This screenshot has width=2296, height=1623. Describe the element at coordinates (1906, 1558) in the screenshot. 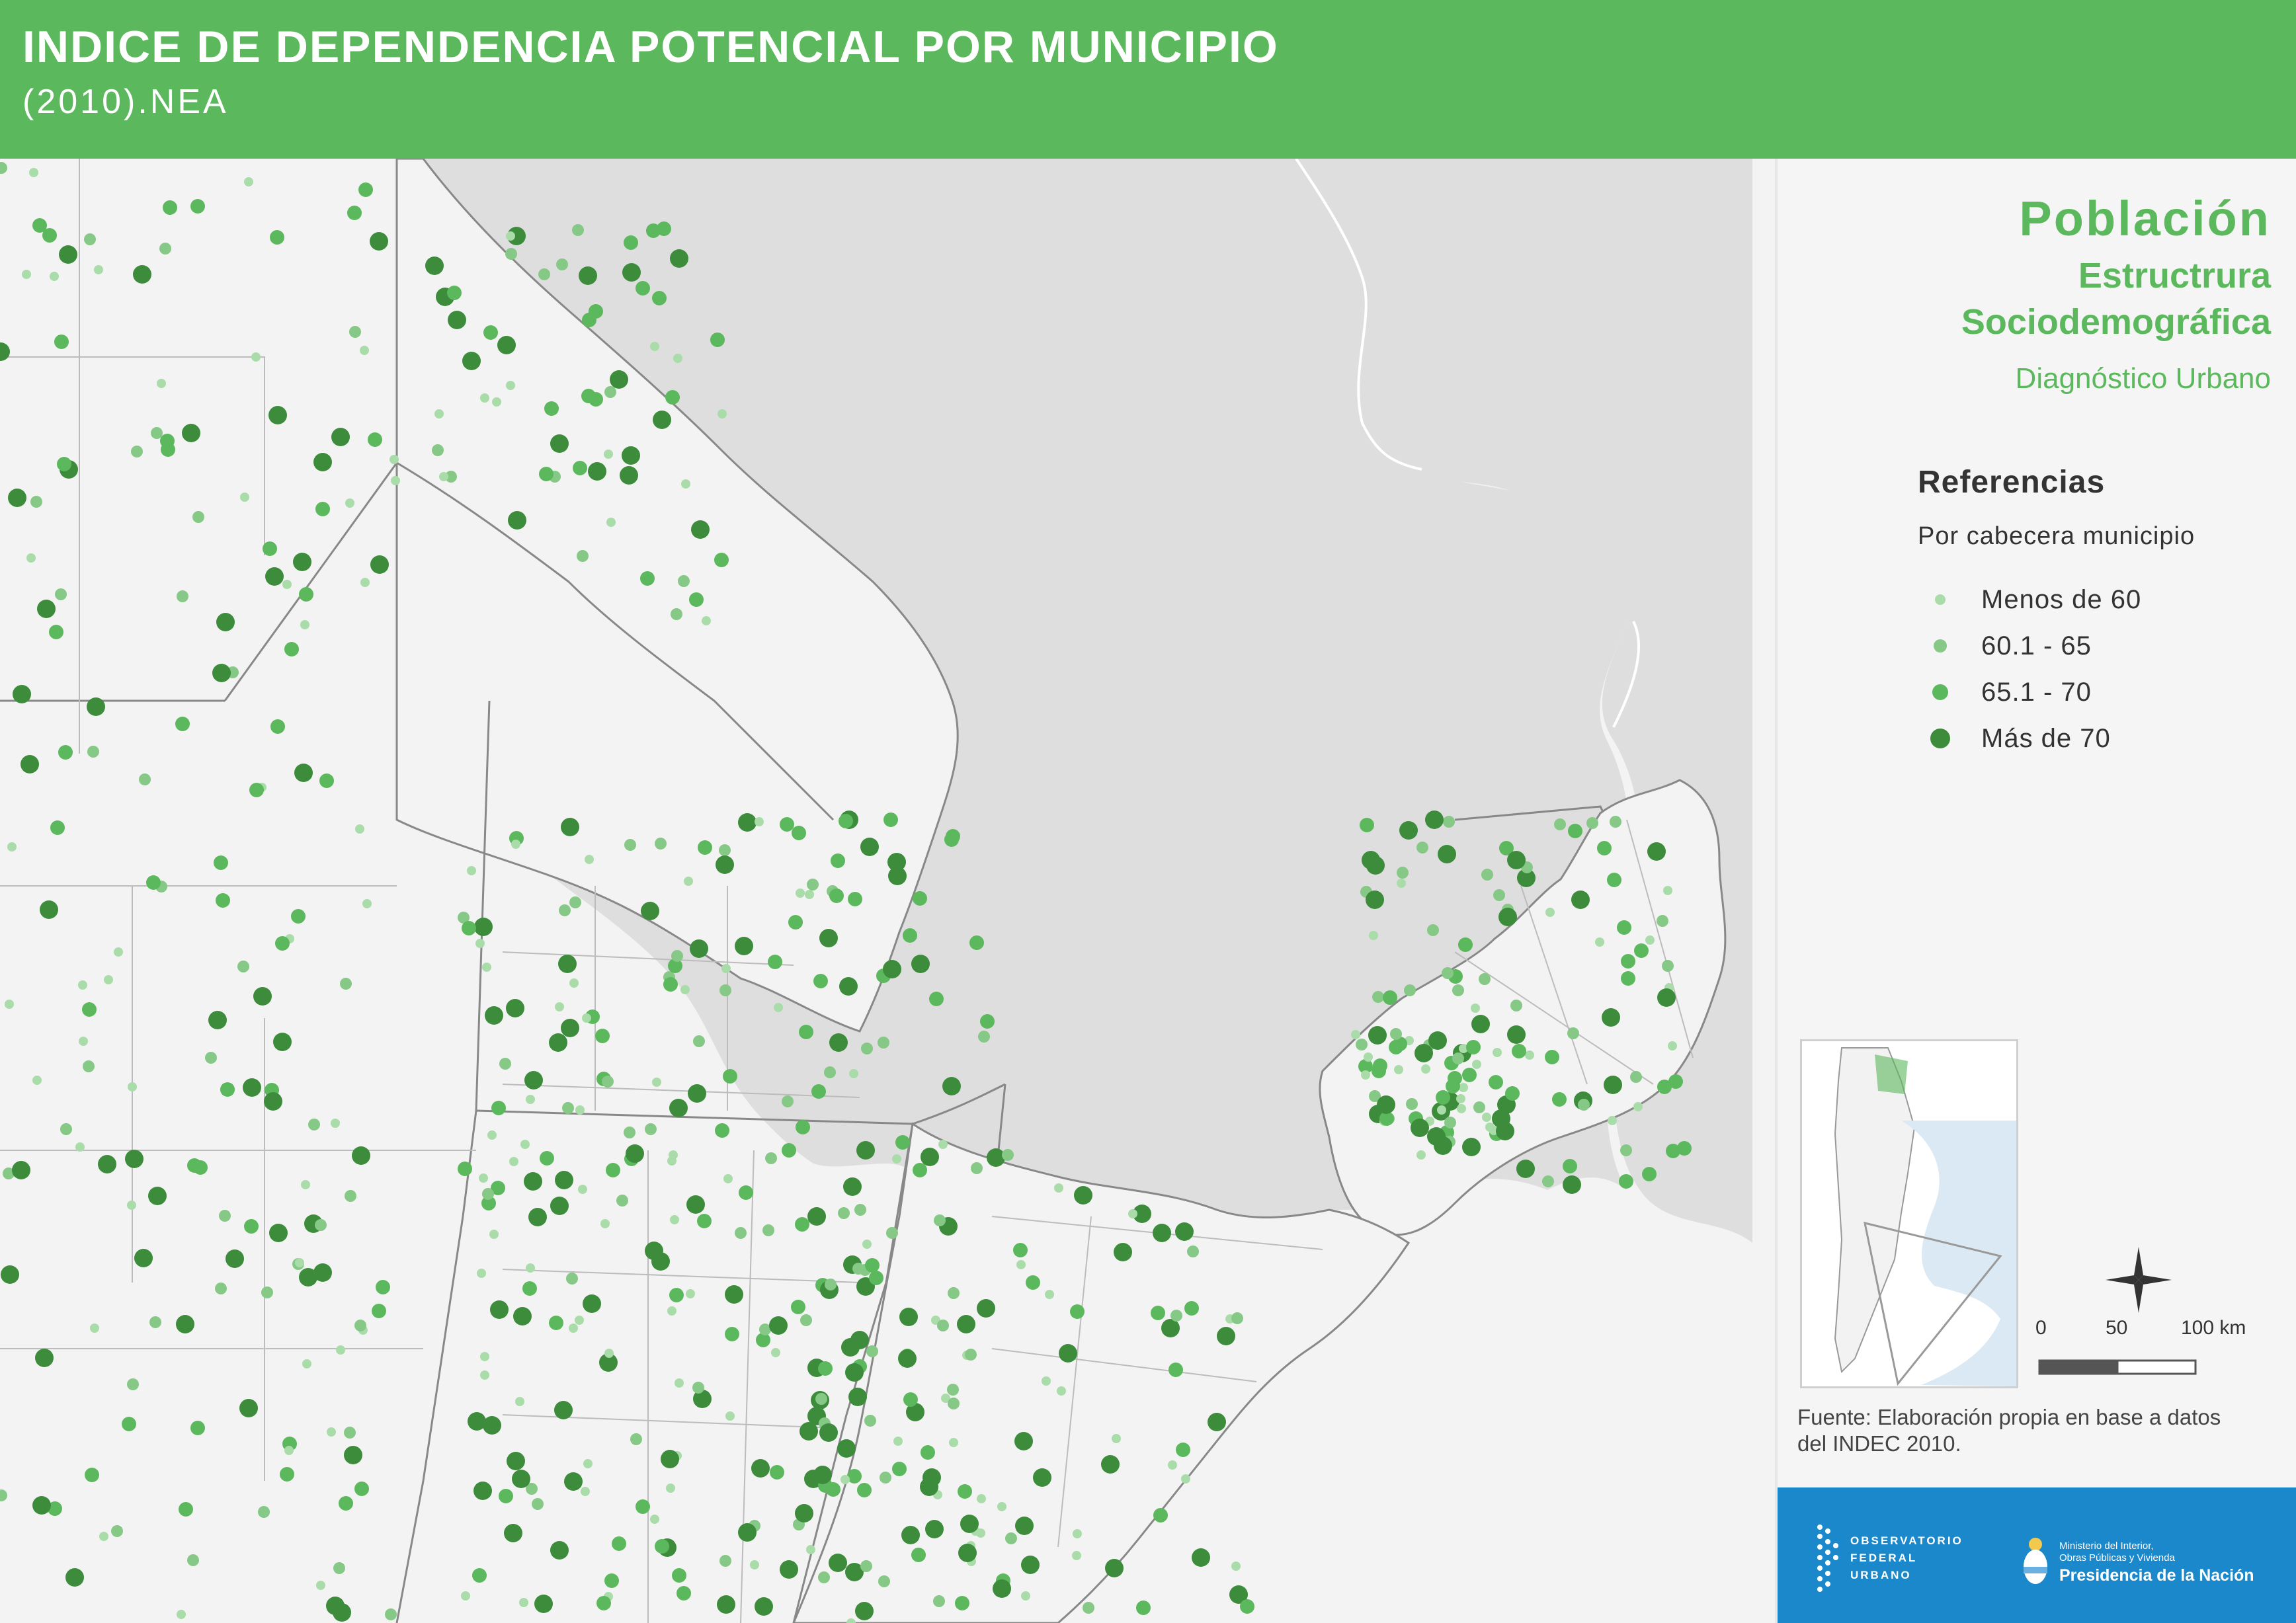

I see `ofu-logo-text: OBSERVATORIO FEDERAL URBANO` at that location.